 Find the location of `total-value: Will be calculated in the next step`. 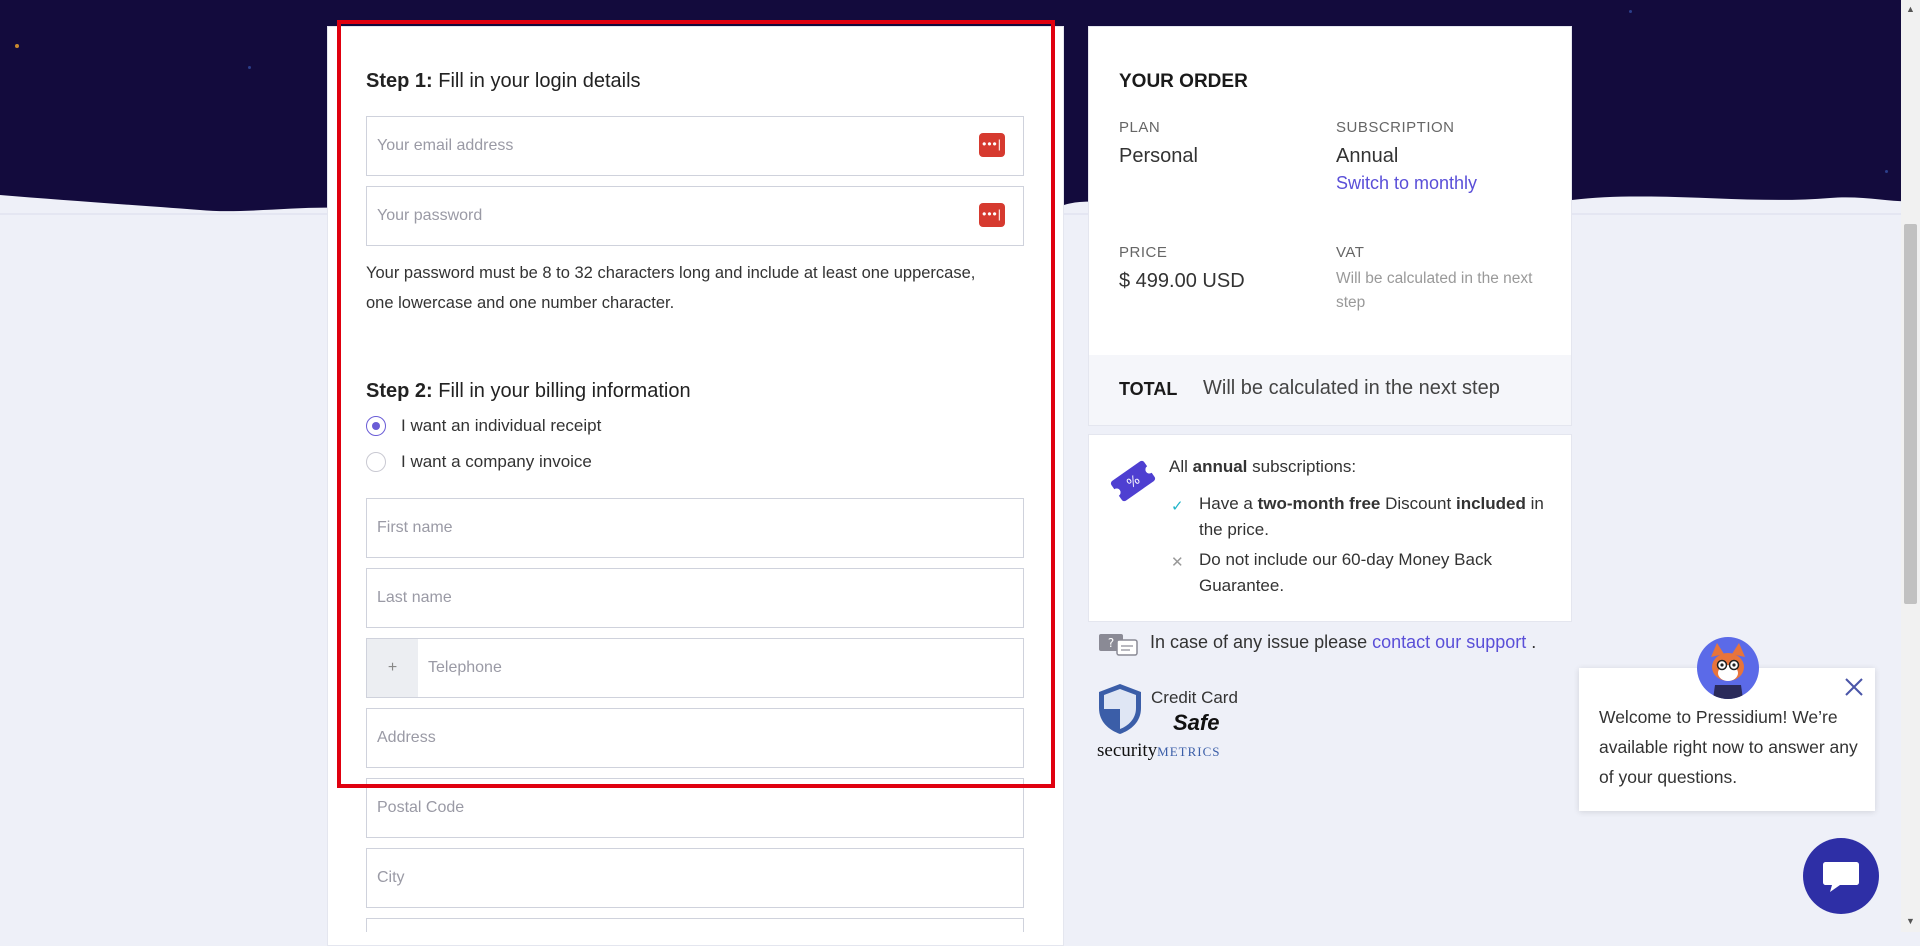

total-value: Will be calculated in the next step is located at coordinates (1351, 388).